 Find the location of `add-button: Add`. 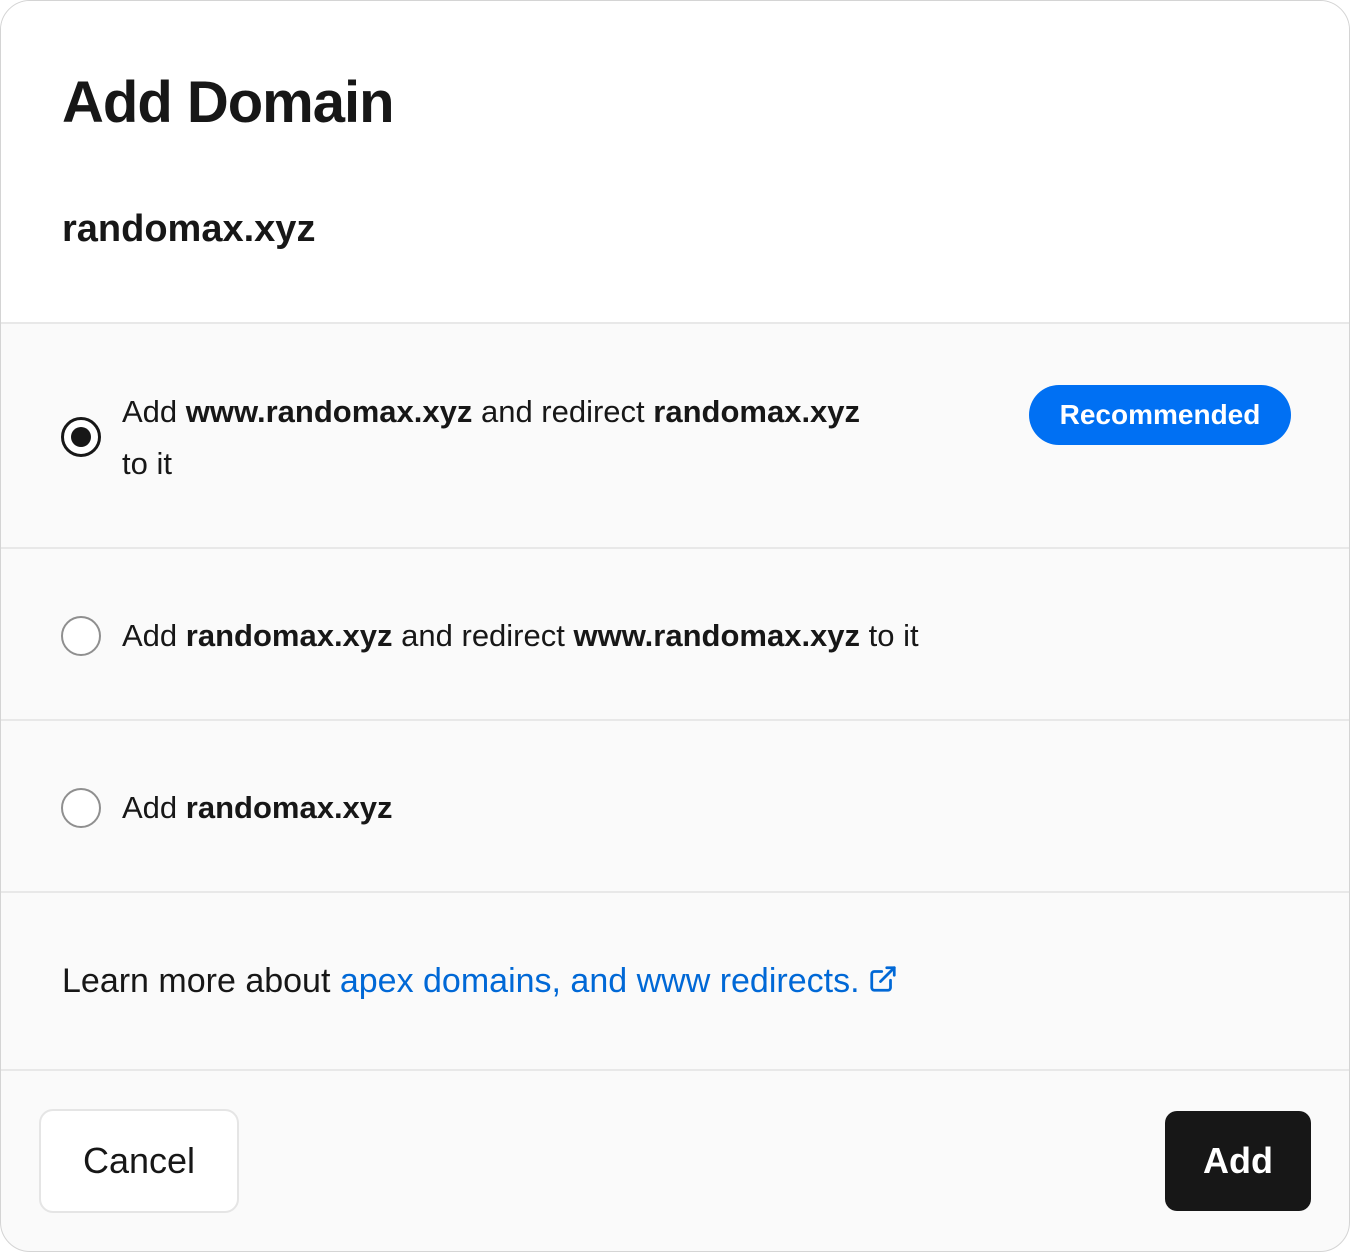

add-button: Add is located at coordinates (1238, 1161).